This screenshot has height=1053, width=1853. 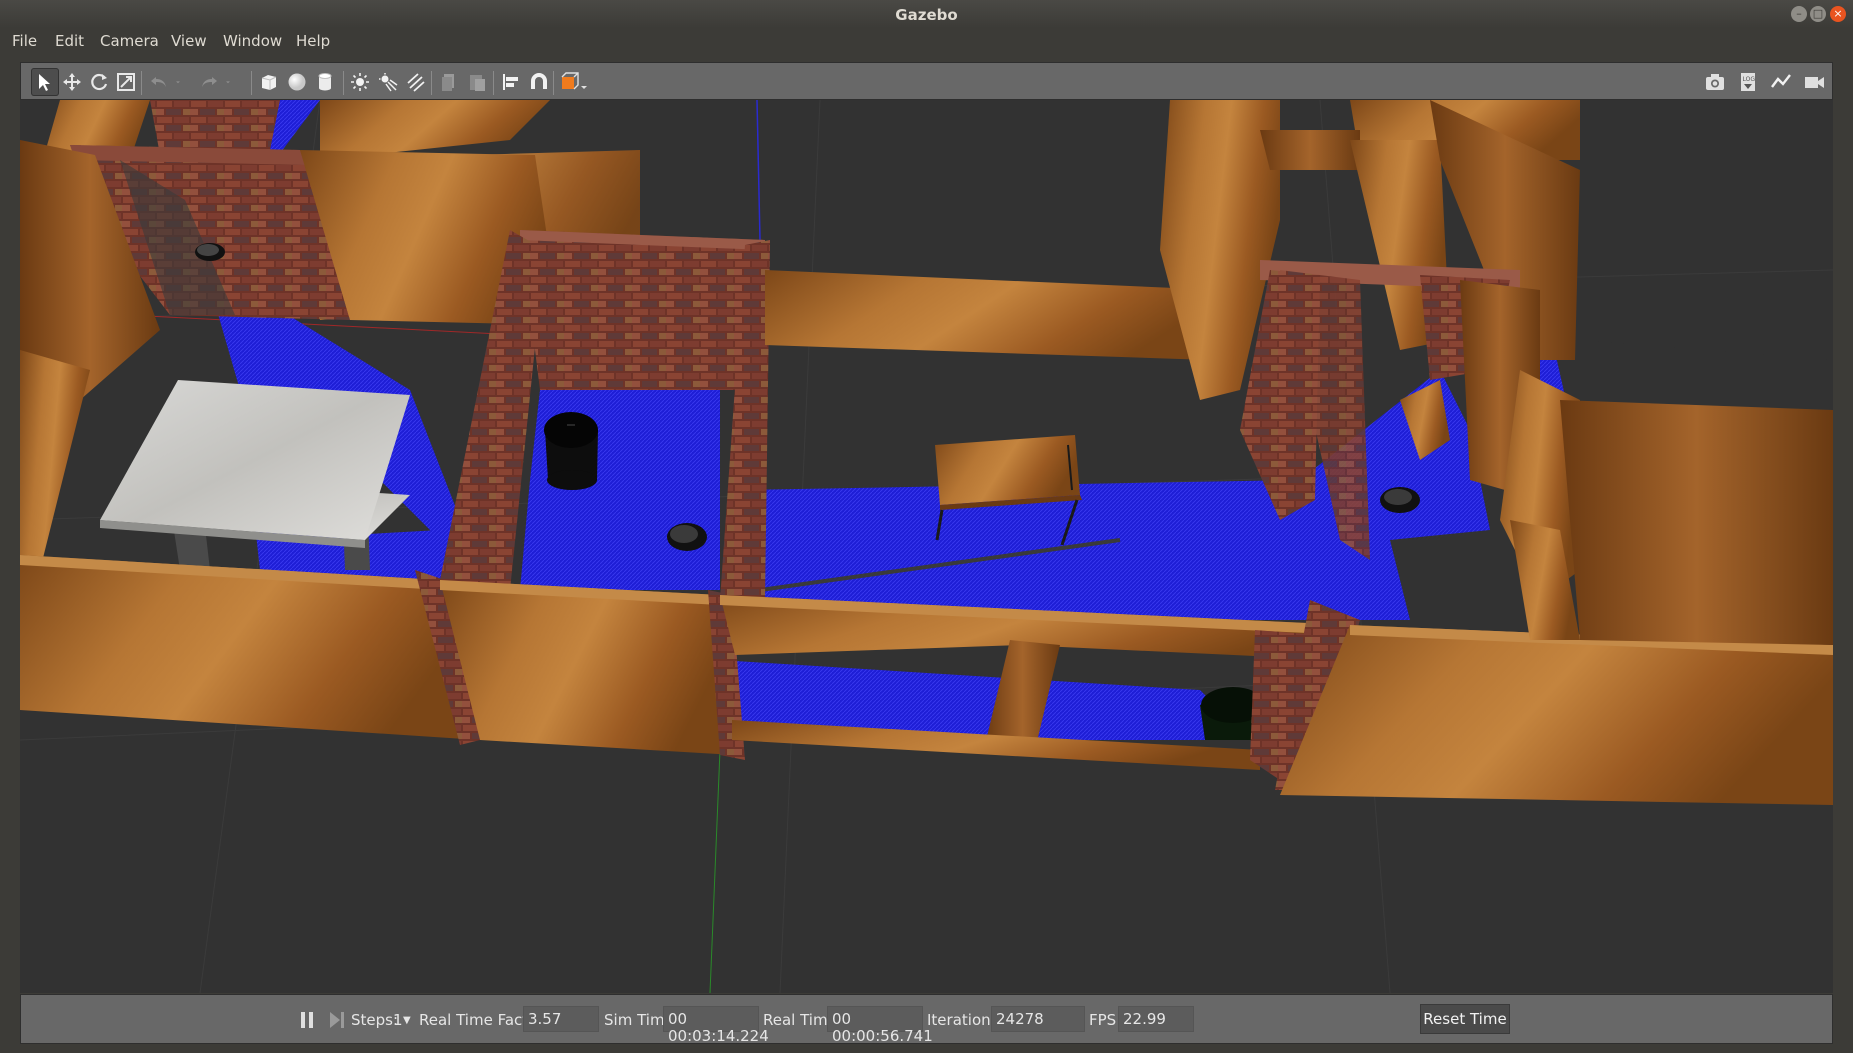 What do you see at coordinates (449, 82) in the screenshot?
I see `copy-icon` at bounding box center [449, 82].